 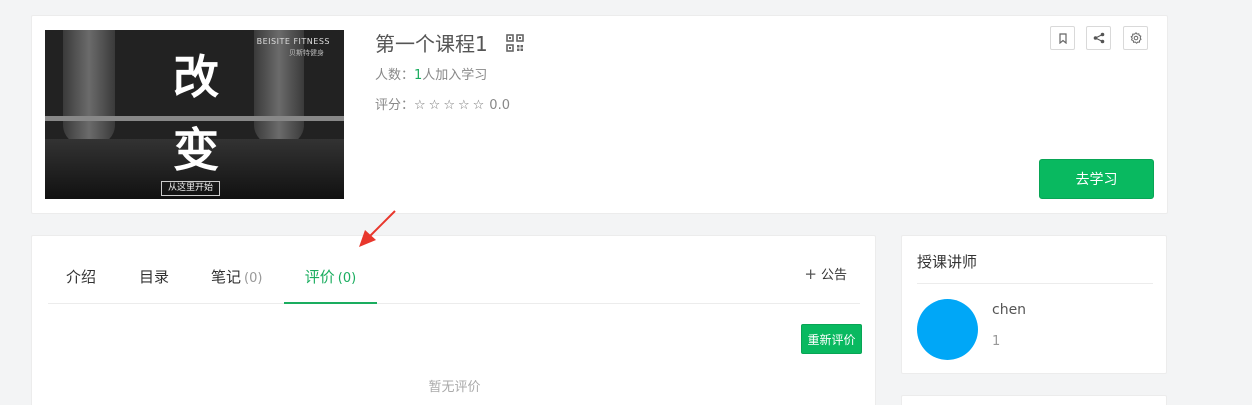 I want to click on cover-char-1: 改, so click(x=196, y=77).